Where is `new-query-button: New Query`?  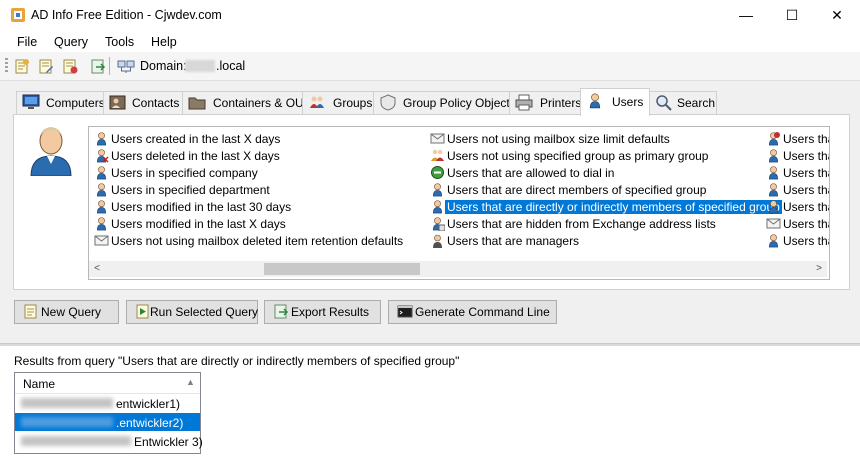 new-query-button: New Query is located at coordinates (66, 312).